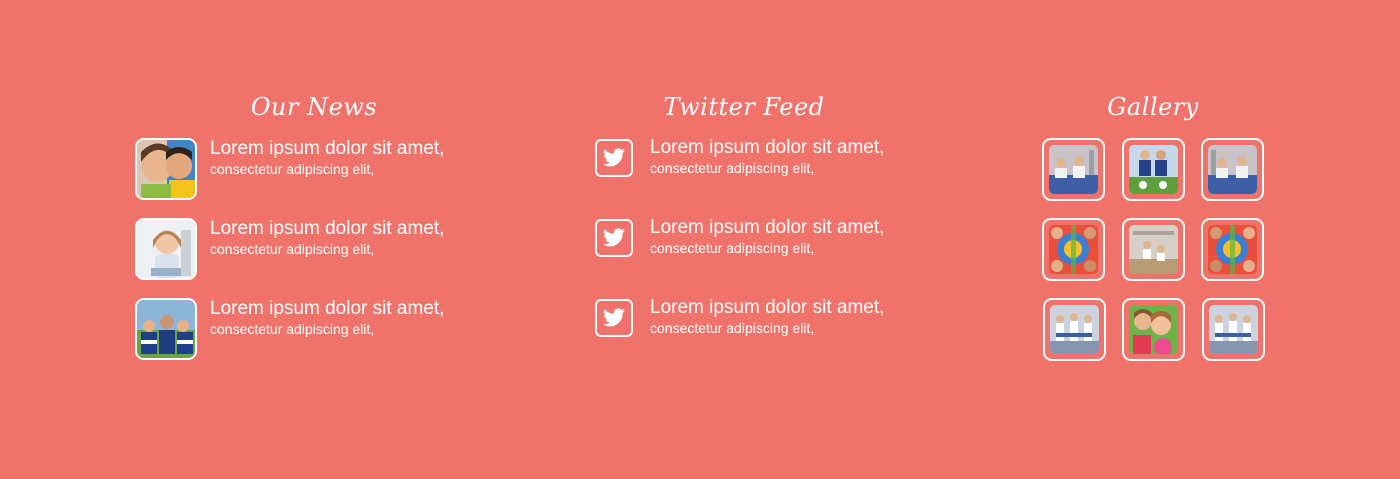  Describe the element at coordinates (314, 107) in the screenshot. I see `news-section-title: Our News` at that location.